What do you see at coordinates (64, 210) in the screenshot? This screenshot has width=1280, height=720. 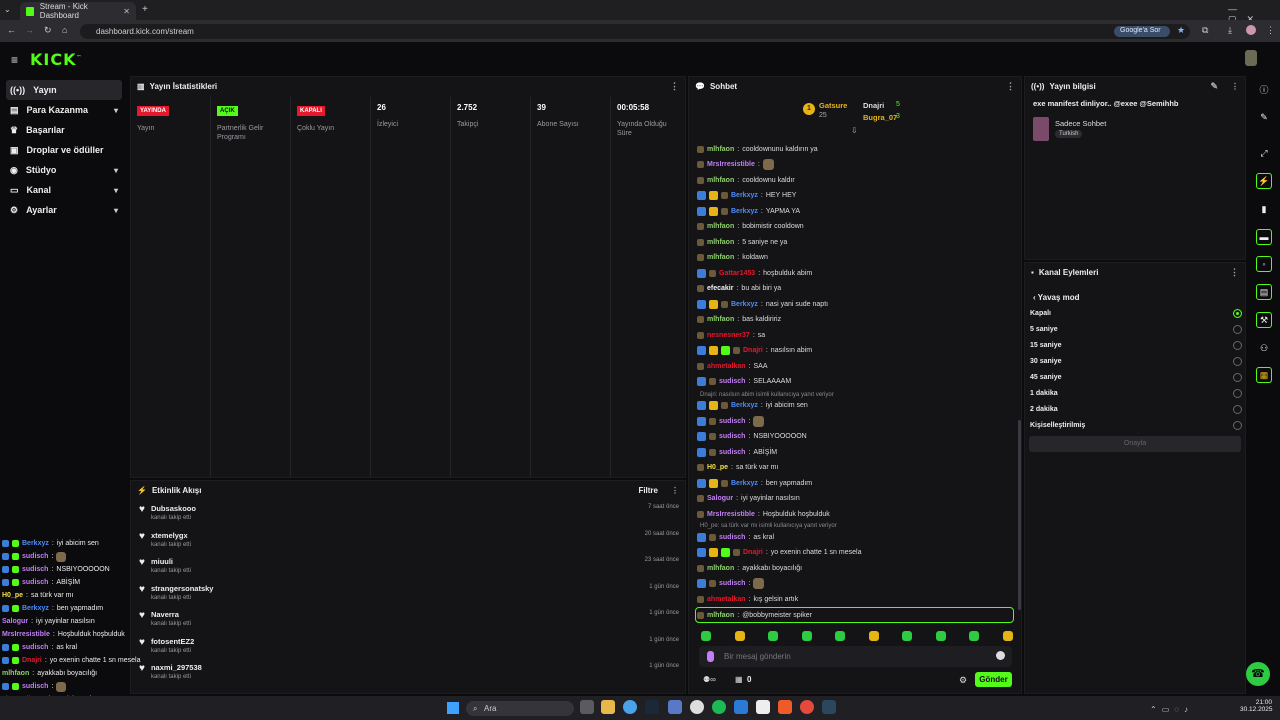 I see `sidebar-item-settings: ⚙ Ayarlar ▾` at bounding box center [64, 210].